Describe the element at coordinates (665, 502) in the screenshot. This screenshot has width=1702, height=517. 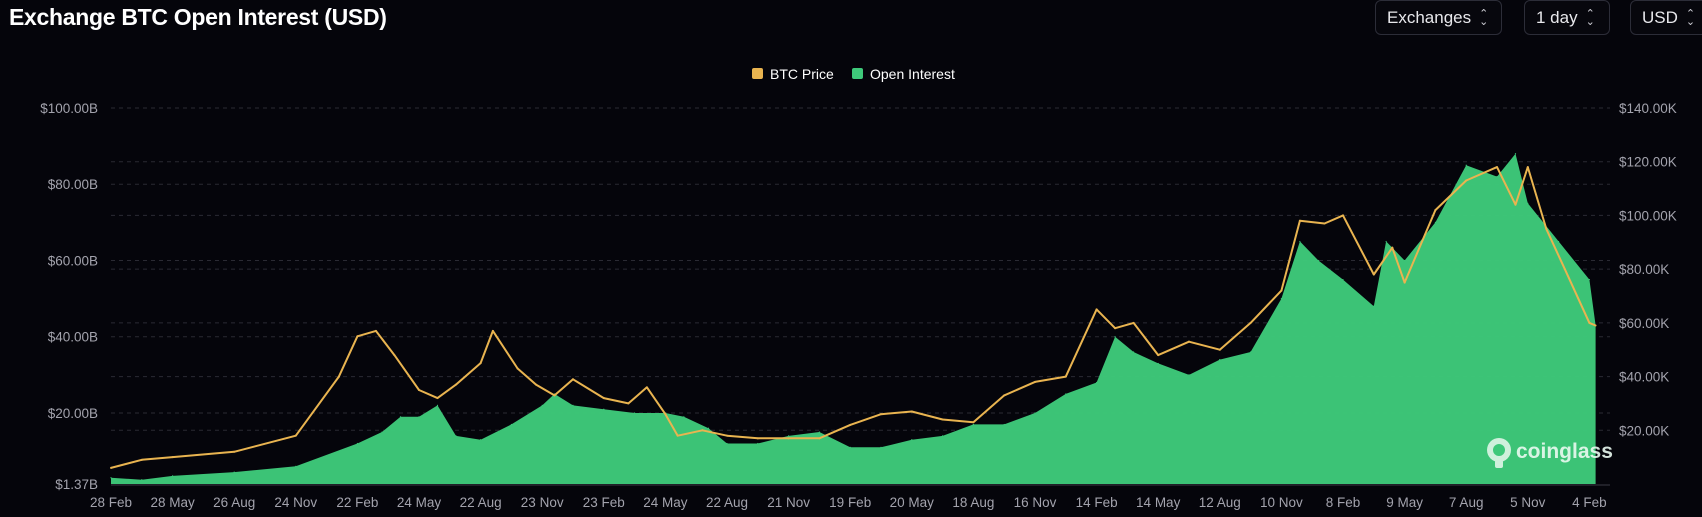
I see `x-tick-label: 24 May` at that location.